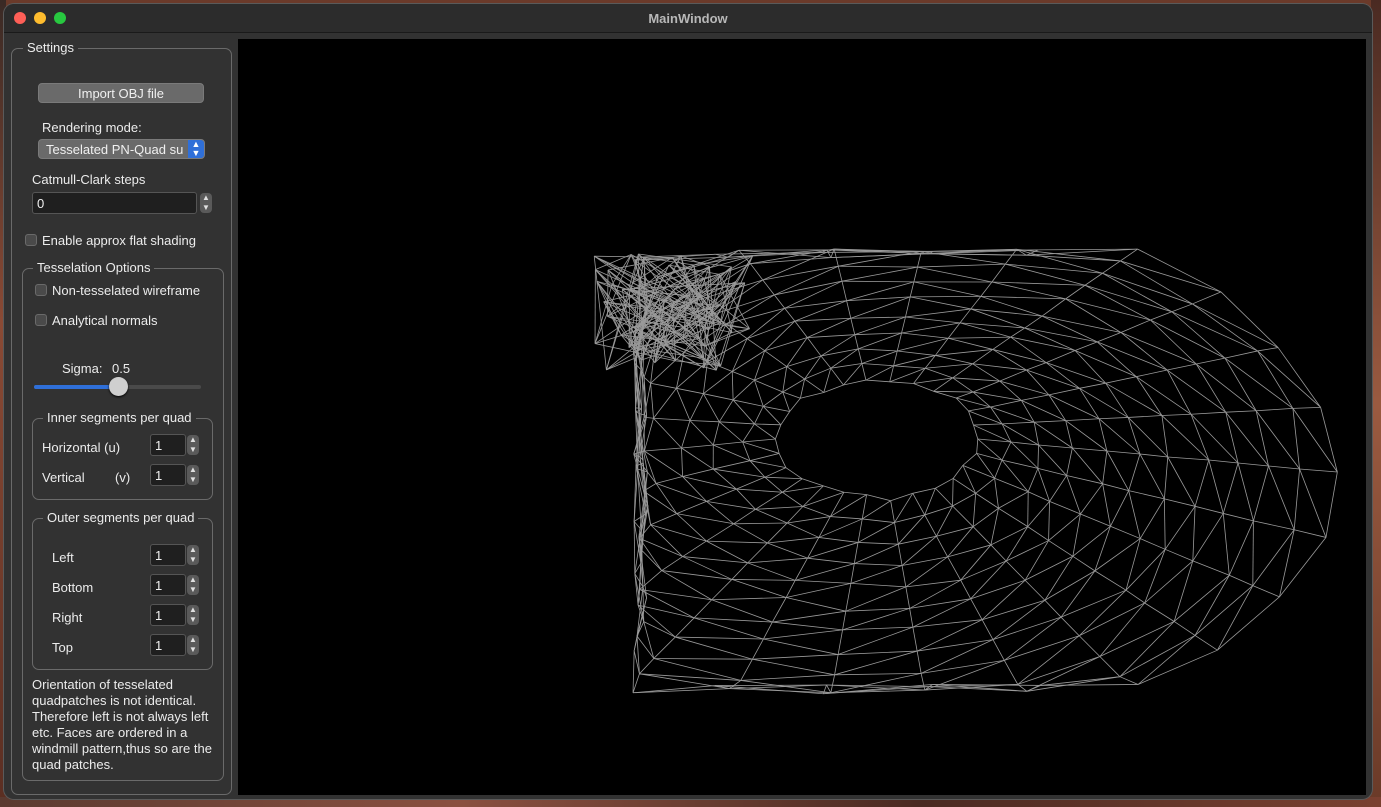 This screenshot has width=1381, height=807. I want to click on sigma-slider-handle, so click(118, 386).